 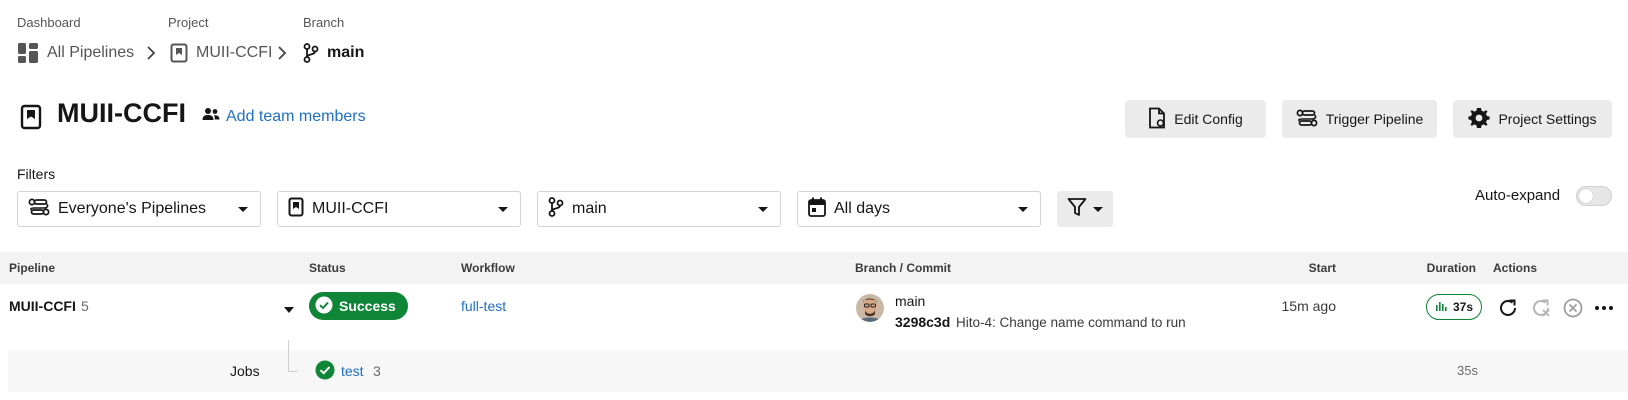 I want to click on rerun-failed-icon, so click(x=1541, y=310).